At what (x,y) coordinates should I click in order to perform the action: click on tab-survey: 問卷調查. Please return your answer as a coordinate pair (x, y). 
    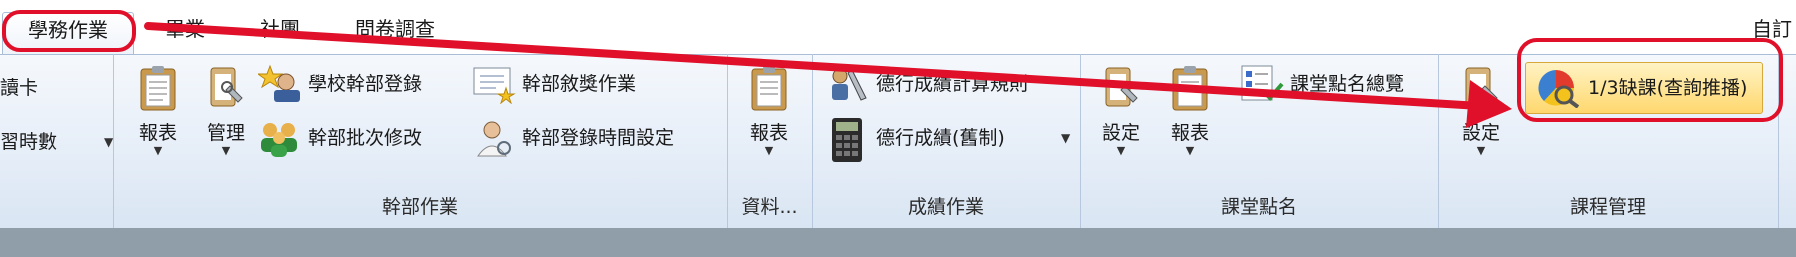
    Looking at the image, I should click on (395, 29).